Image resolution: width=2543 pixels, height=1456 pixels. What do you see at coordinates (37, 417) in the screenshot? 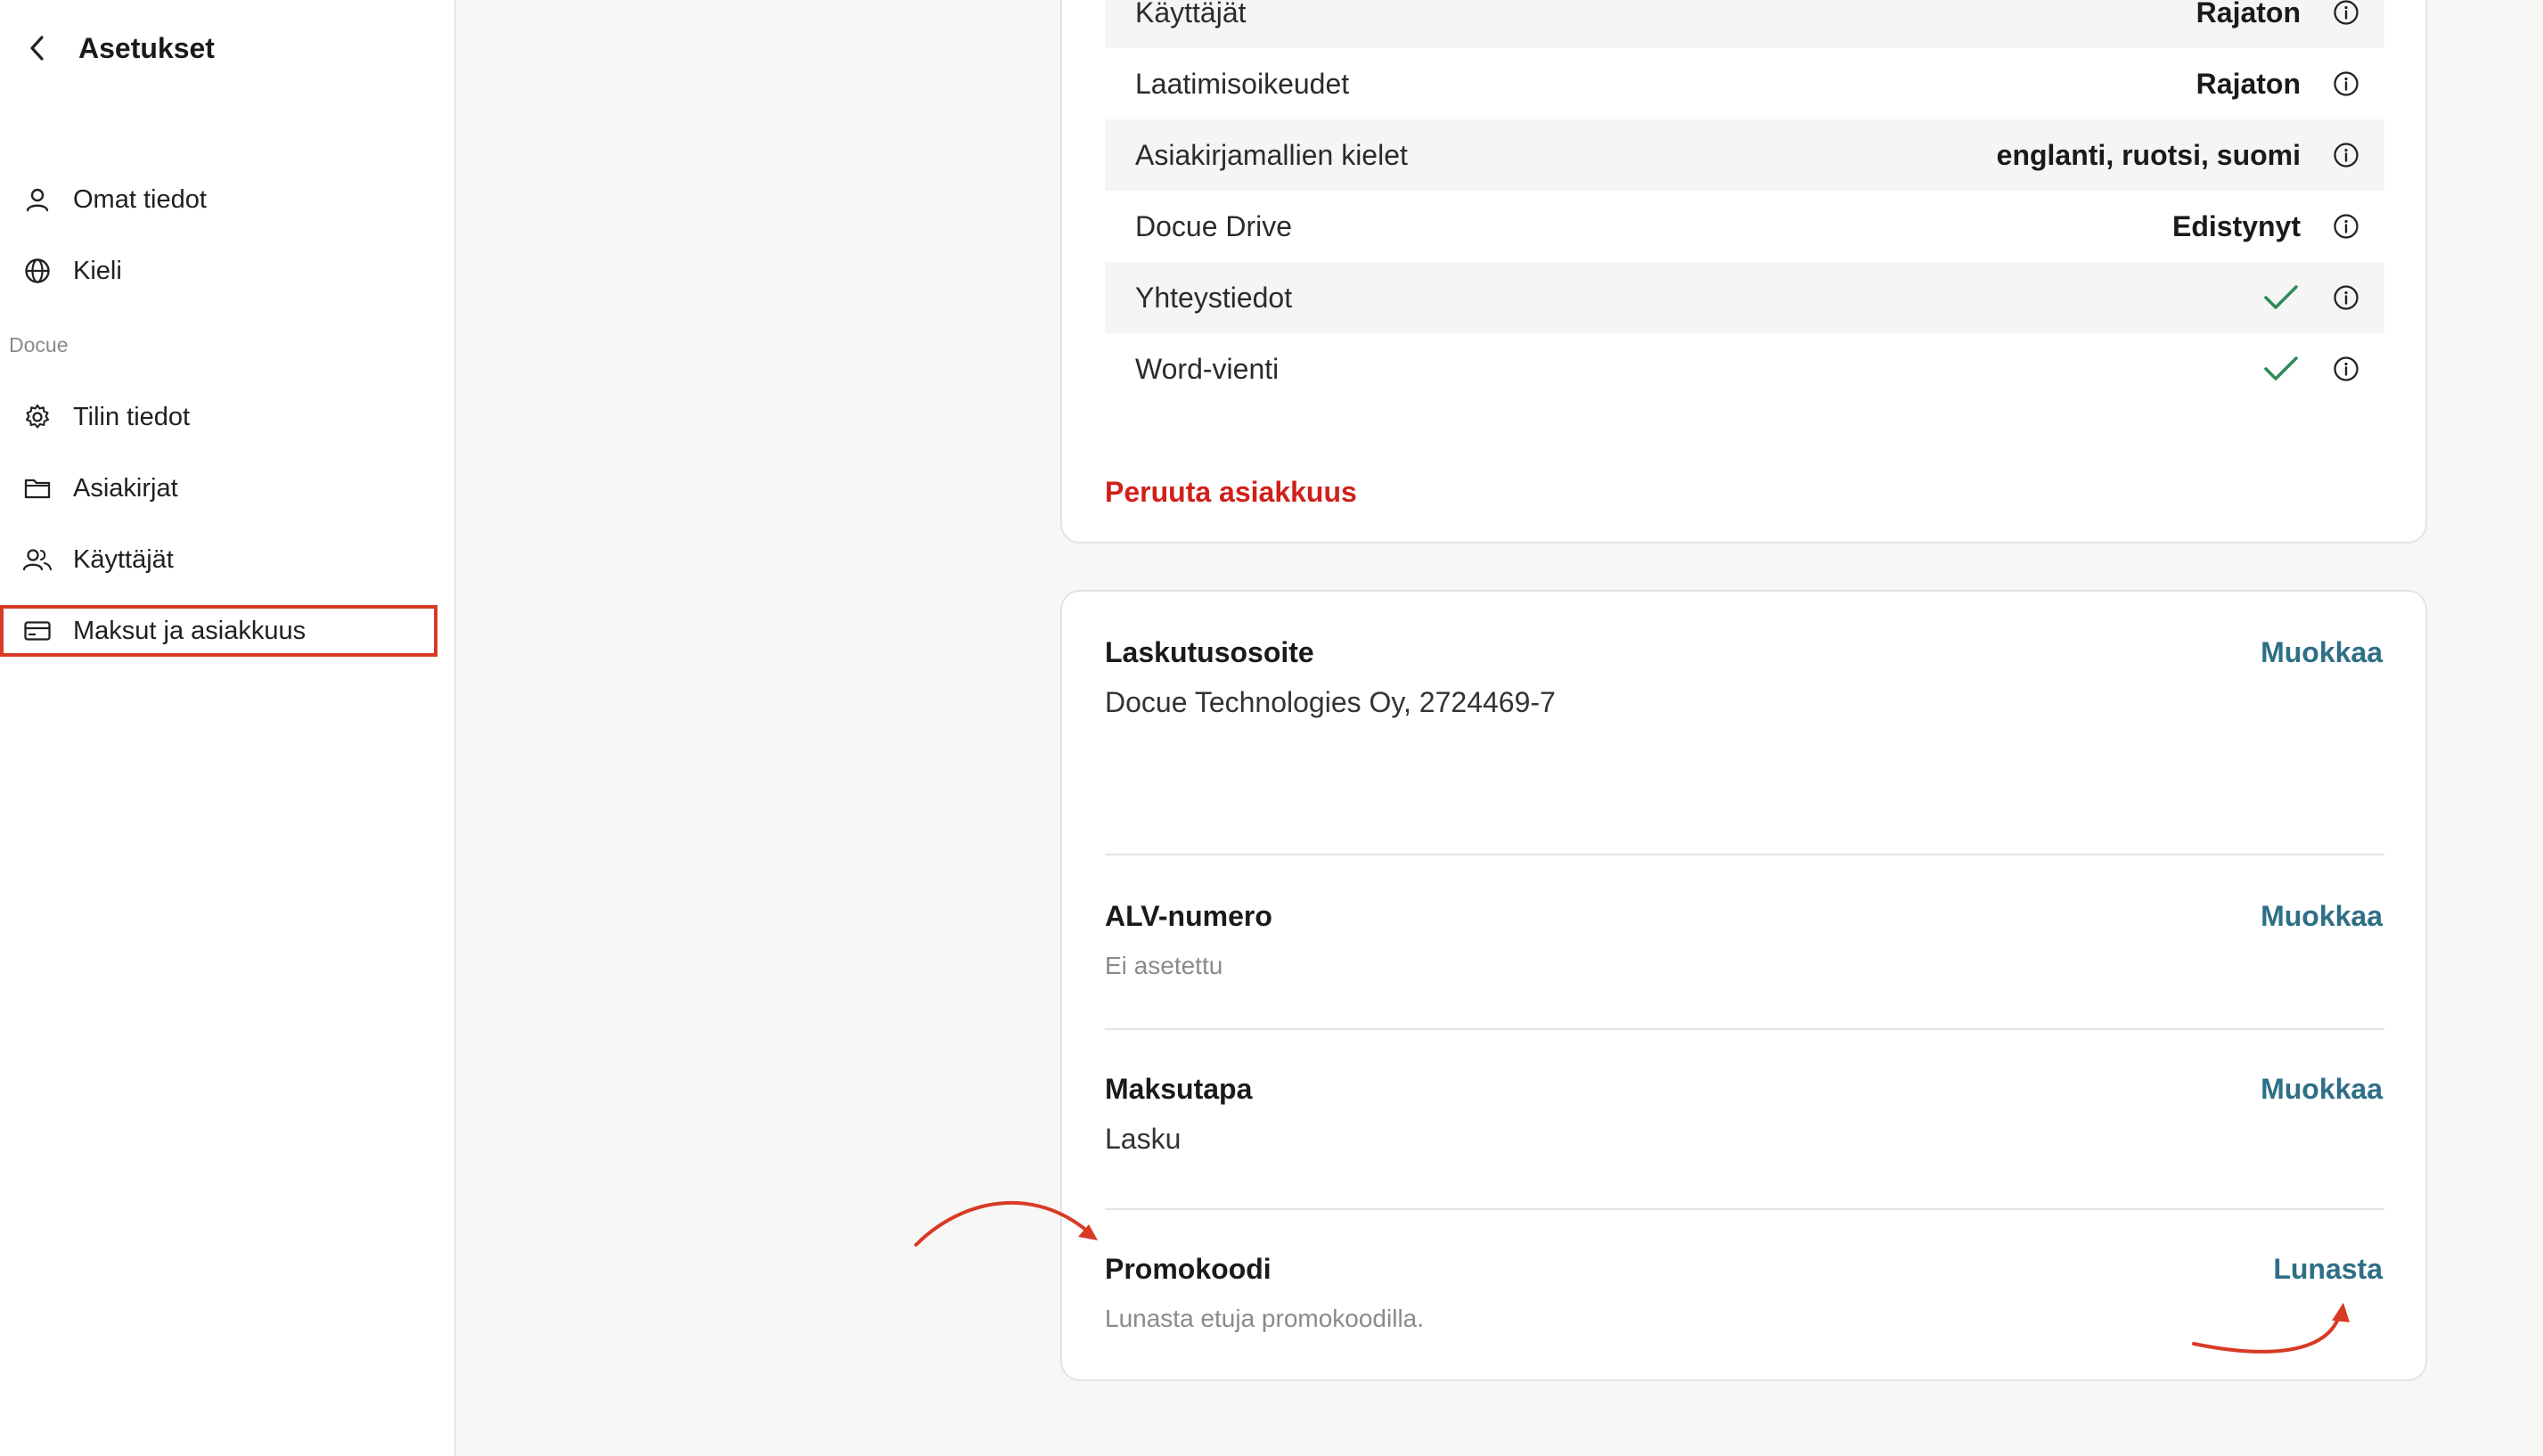
I see `gear-icon` at bounding box center [37, 417].